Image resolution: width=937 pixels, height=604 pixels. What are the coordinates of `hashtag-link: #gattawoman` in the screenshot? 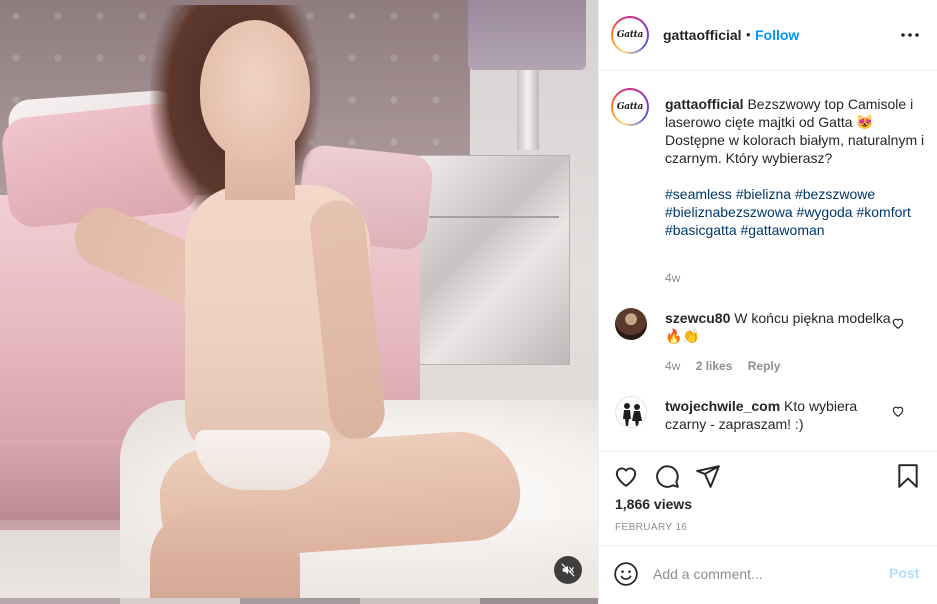 It's located at (783, 230).